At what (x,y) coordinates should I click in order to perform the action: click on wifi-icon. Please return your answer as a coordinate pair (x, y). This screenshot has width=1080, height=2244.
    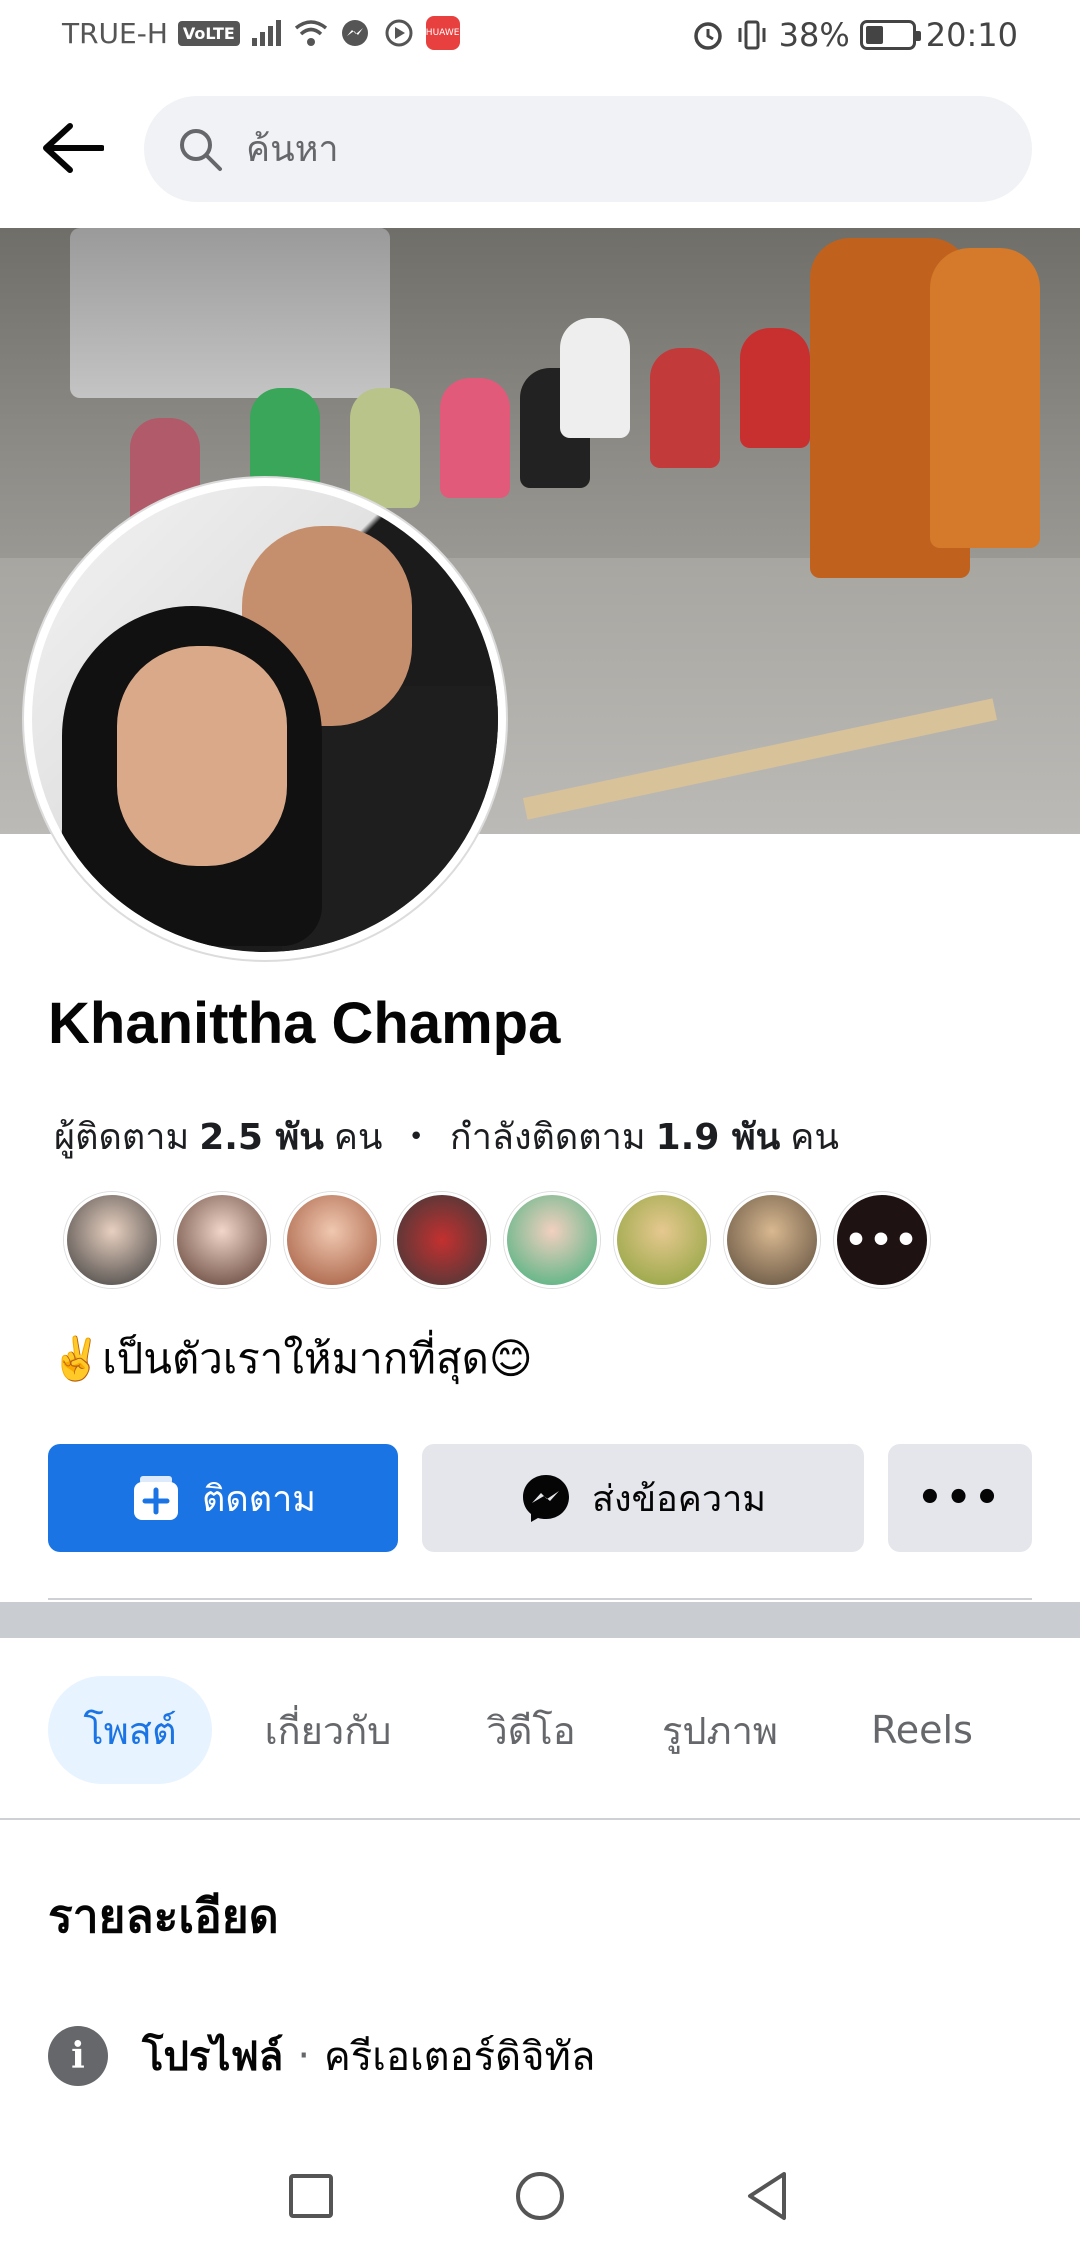
    Looking at the image, I should click on (310, 33).